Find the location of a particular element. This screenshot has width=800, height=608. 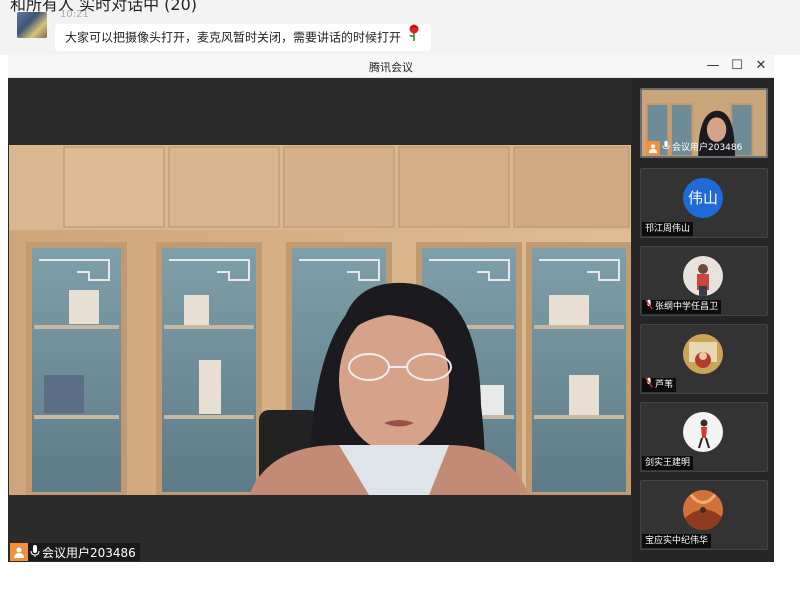

participant-tile: 宝应实中纪伟华 is located at coordinates (704, 515).